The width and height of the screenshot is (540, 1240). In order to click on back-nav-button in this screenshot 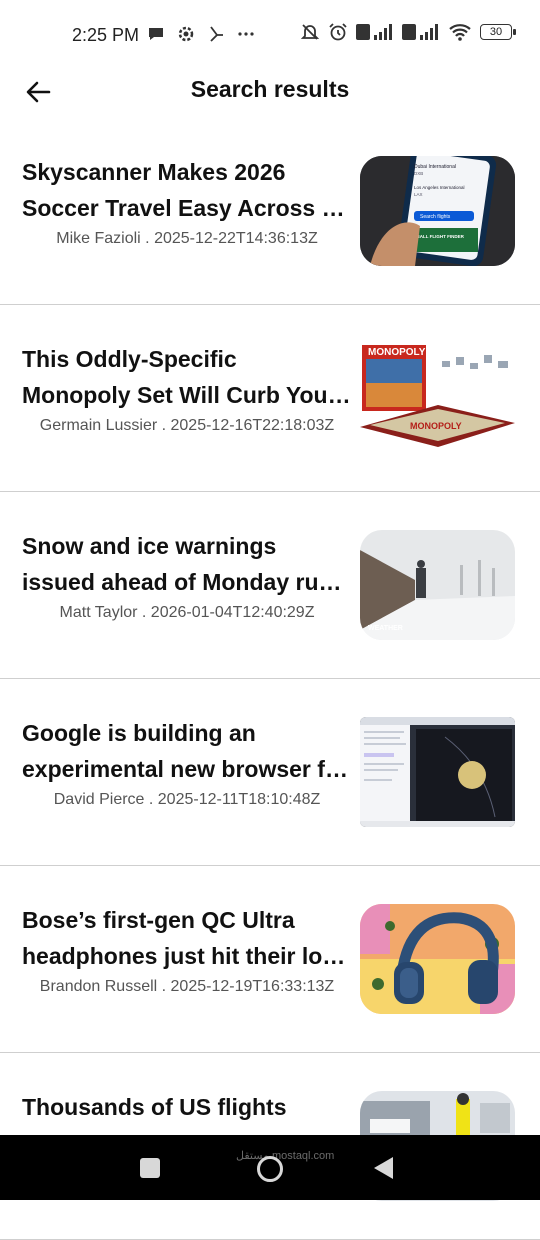, I will do `click(383, 1168)`.